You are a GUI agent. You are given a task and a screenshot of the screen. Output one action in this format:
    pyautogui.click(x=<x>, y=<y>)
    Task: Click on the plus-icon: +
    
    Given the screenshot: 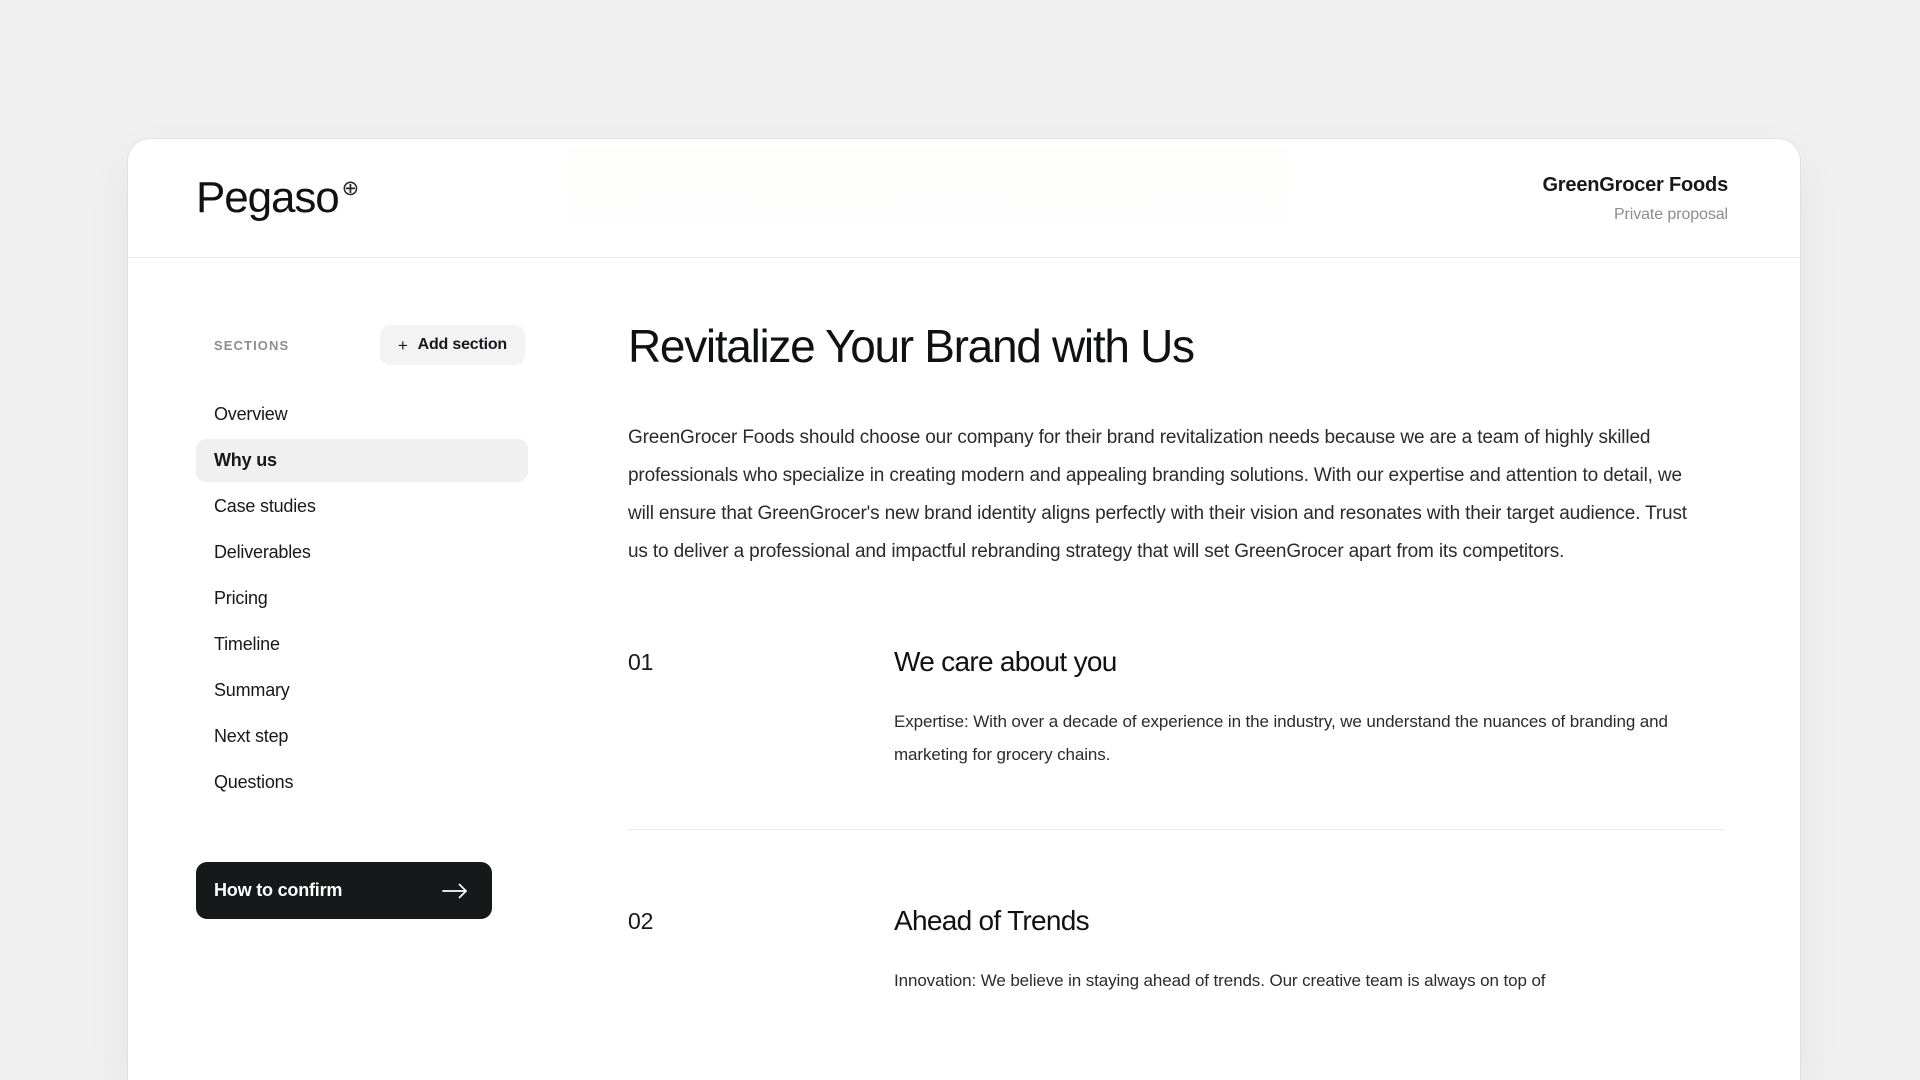 What is the action you would take?
    pyautogui.click(x=402, y=345)
    